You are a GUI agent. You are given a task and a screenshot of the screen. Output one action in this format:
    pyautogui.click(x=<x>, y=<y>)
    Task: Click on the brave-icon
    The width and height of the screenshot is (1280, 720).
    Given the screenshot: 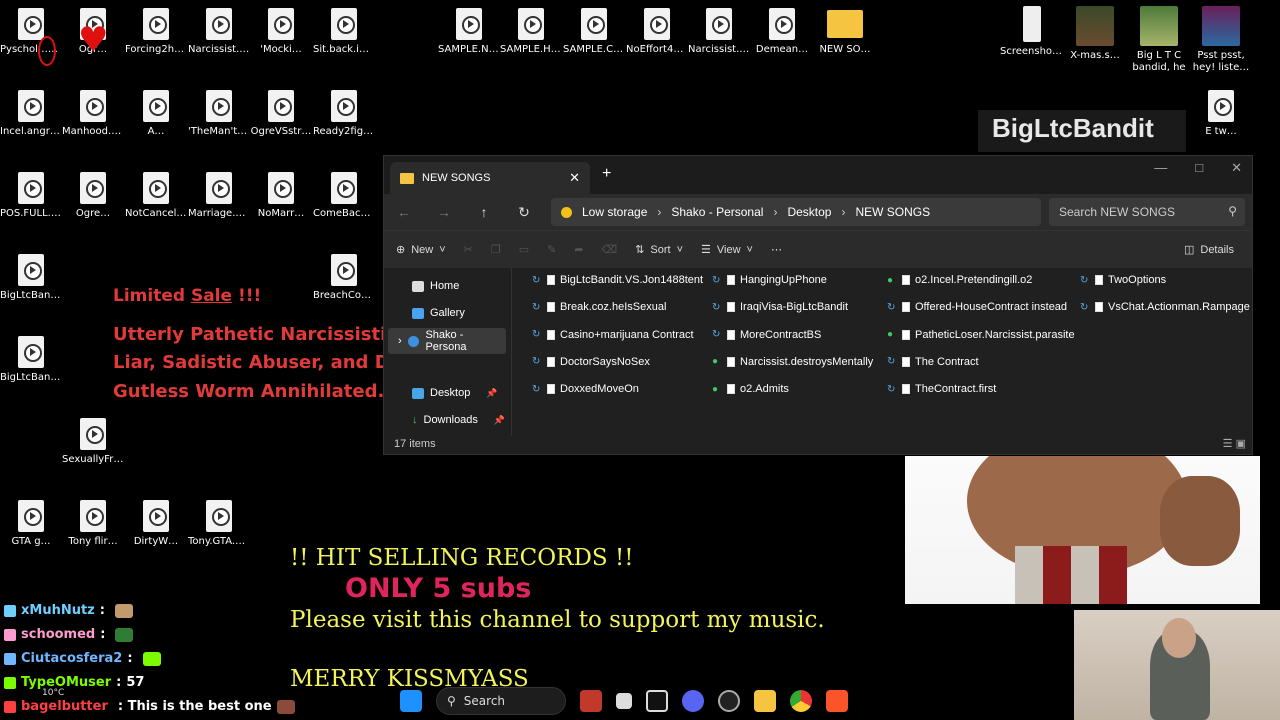 What is the action you would take?
    pyautogui.click(x=837, y=701)
    